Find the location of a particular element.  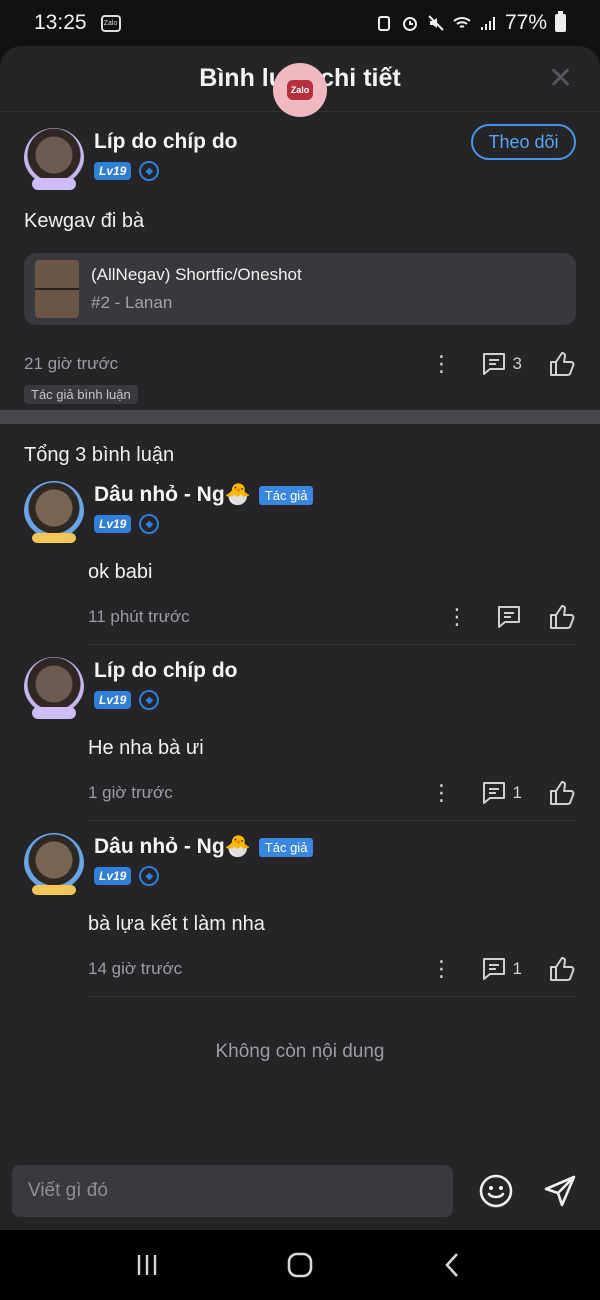

smiley-icon is located at coordinates (496, 1191).